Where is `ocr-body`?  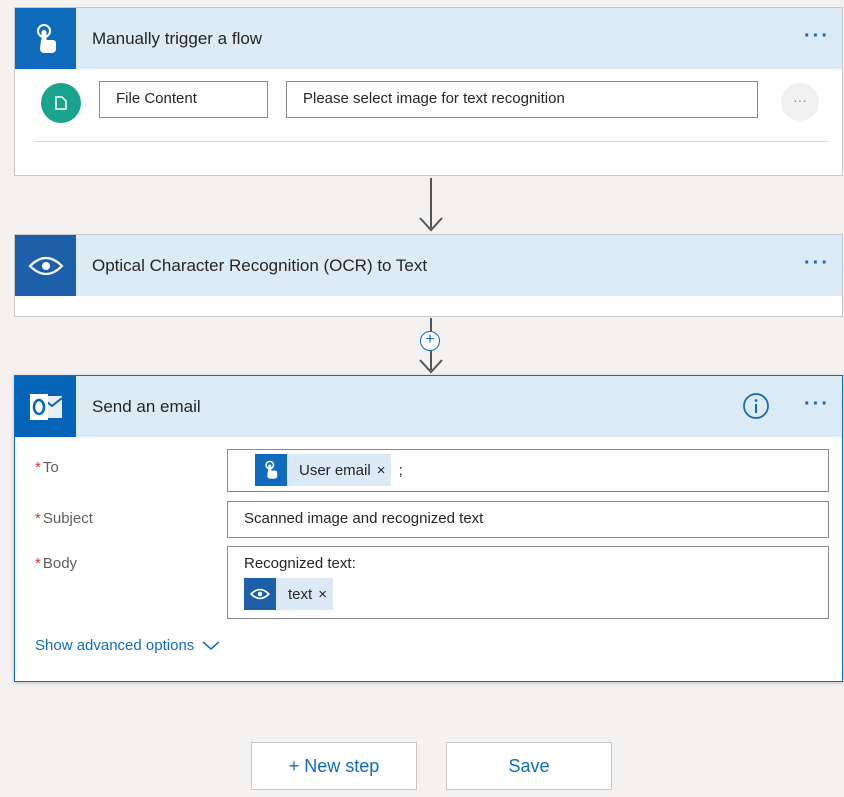
ocr-body is located at coordinates (428, 306).